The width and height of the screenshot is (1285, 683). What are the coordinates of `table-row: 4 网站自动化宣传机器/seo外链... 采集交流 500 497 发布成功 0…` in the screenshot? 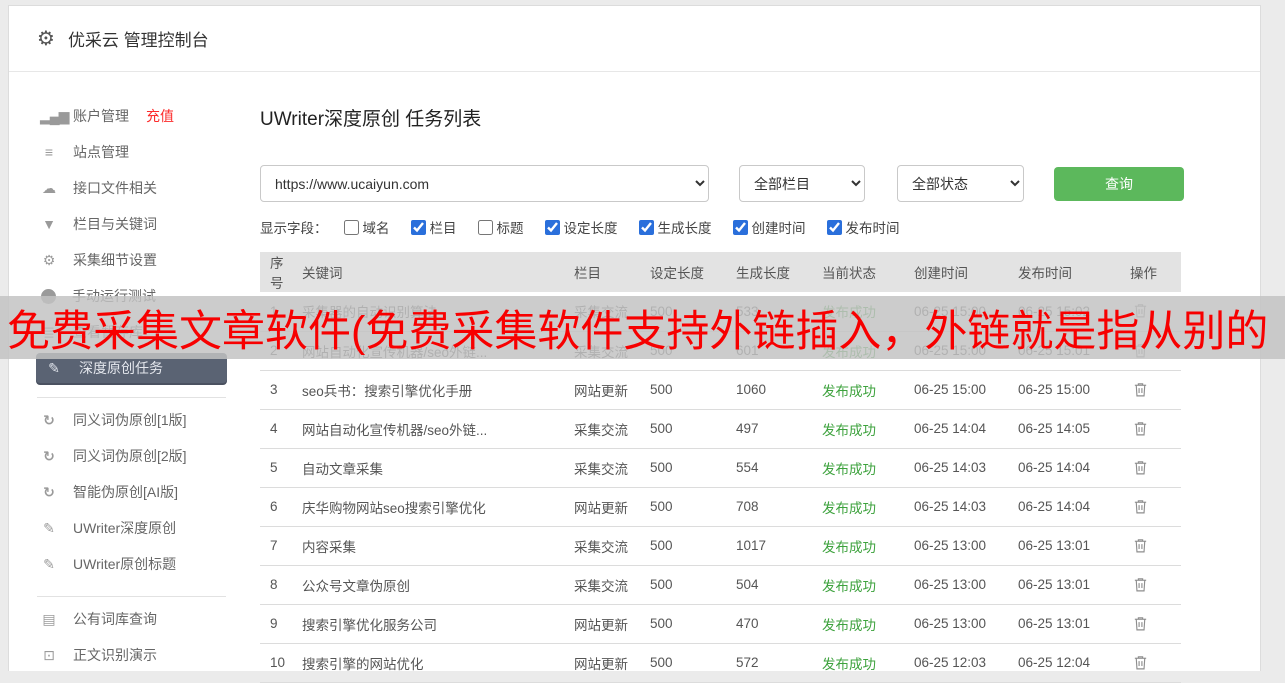 It's located at (720, 429).